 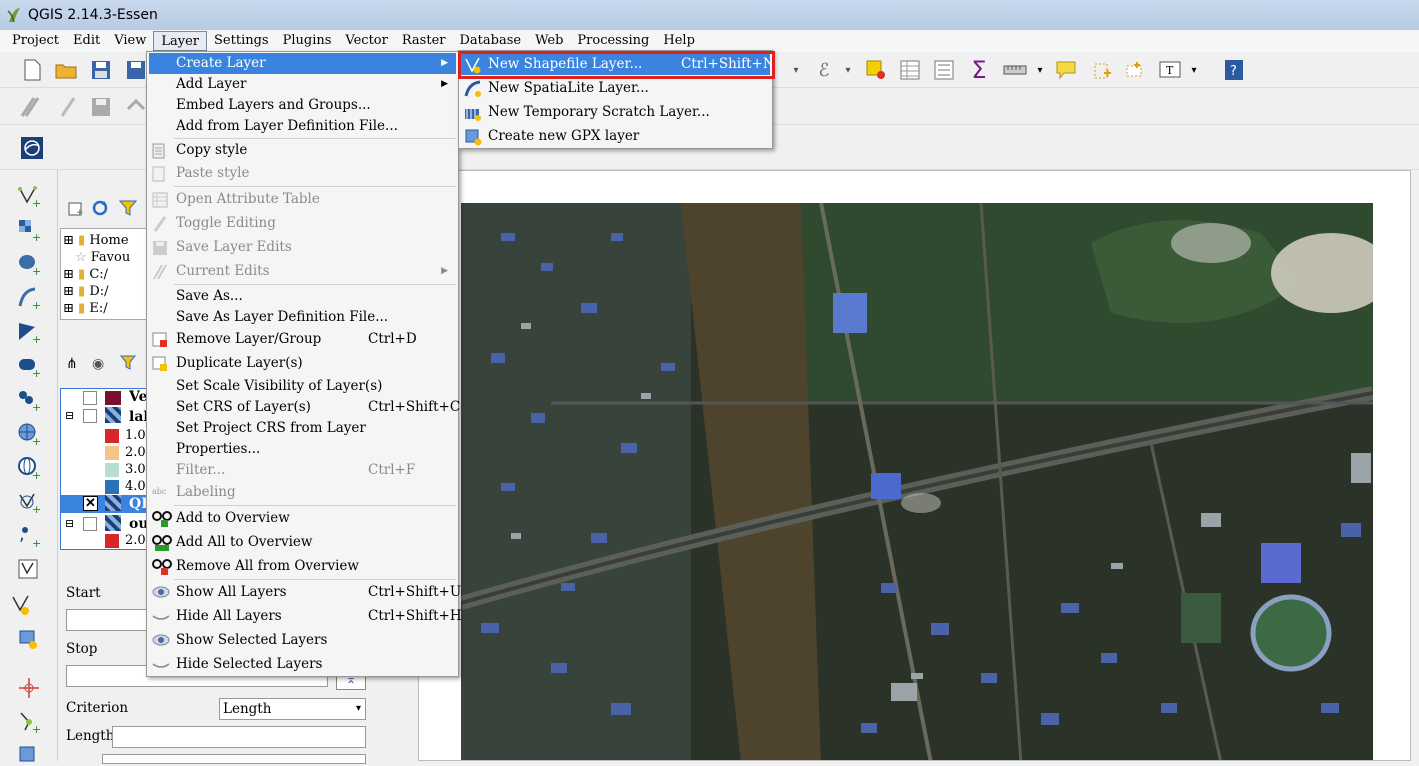 I want to click on filter-icon, so click(x=128, y=208).